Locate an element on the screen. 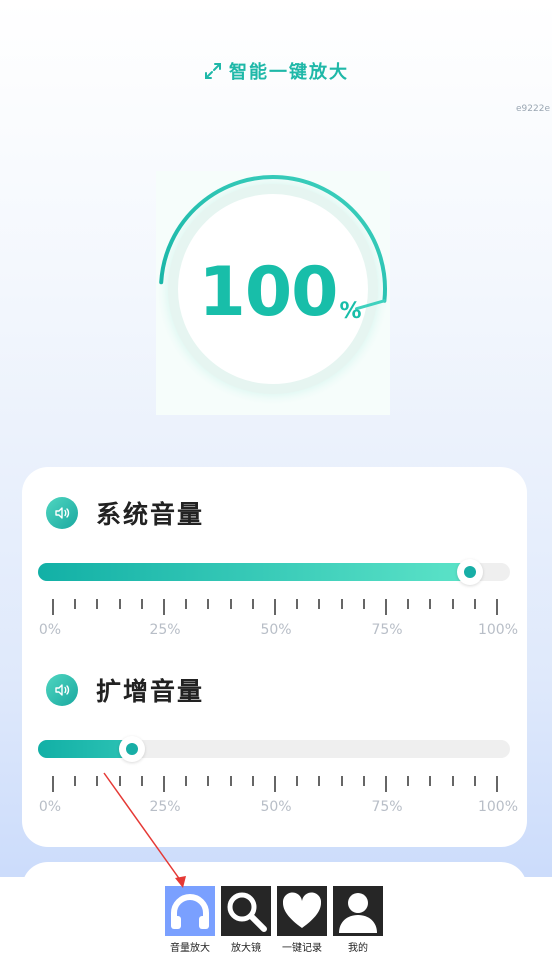  nav-label: 放大镜 is located at coordinates (246, 948).